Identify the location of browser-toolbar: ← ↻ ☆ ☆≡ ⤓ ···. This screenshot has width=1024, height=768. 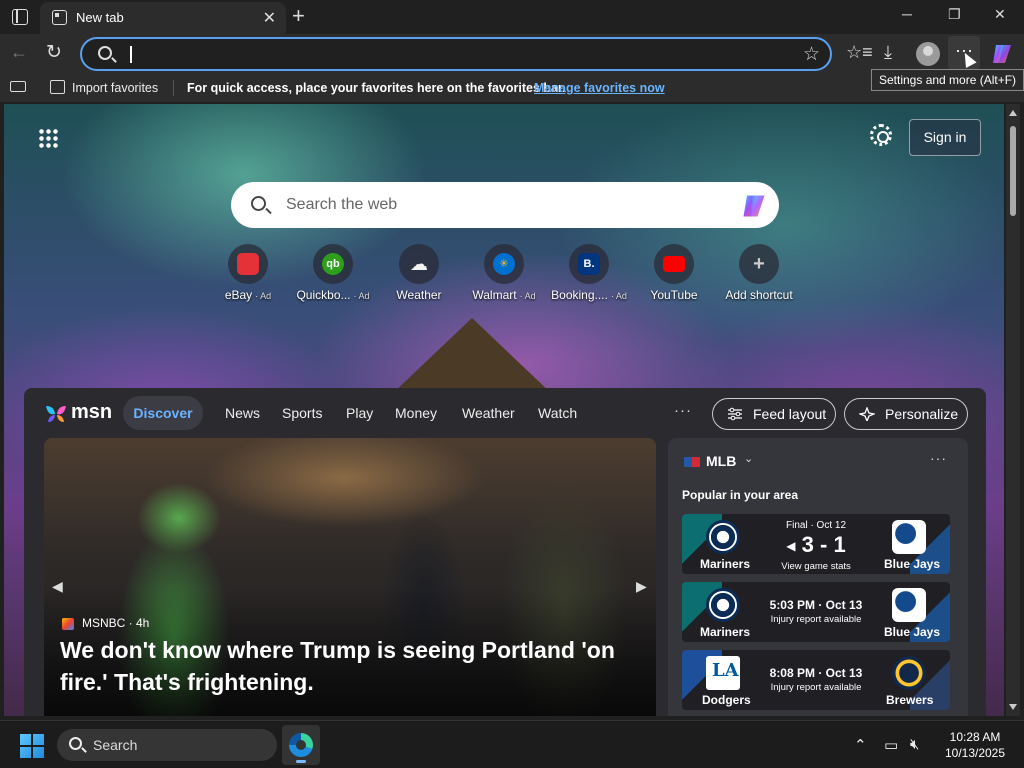
(512, 54).